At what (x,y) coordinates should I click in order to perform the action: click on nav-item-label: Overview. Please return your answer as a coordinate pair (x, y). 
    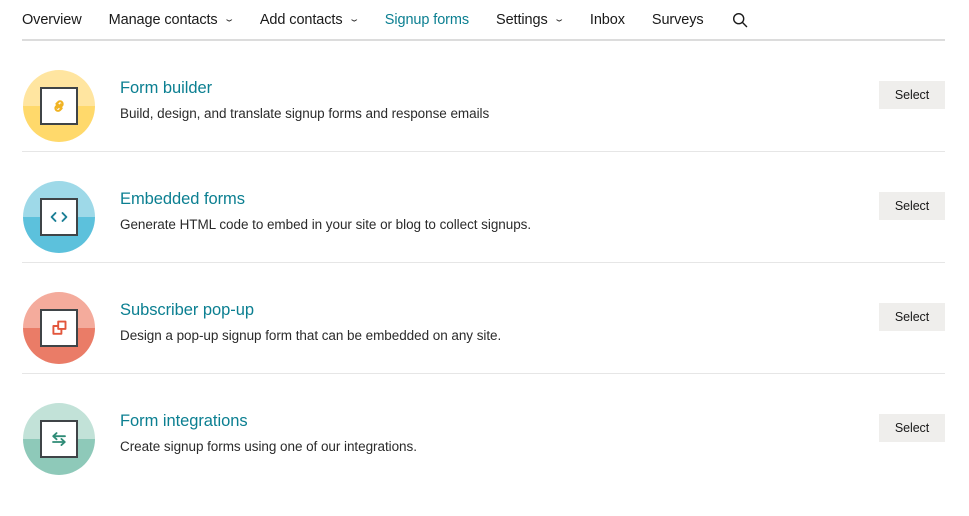
    Looking at the image, I should click on (52, 19).